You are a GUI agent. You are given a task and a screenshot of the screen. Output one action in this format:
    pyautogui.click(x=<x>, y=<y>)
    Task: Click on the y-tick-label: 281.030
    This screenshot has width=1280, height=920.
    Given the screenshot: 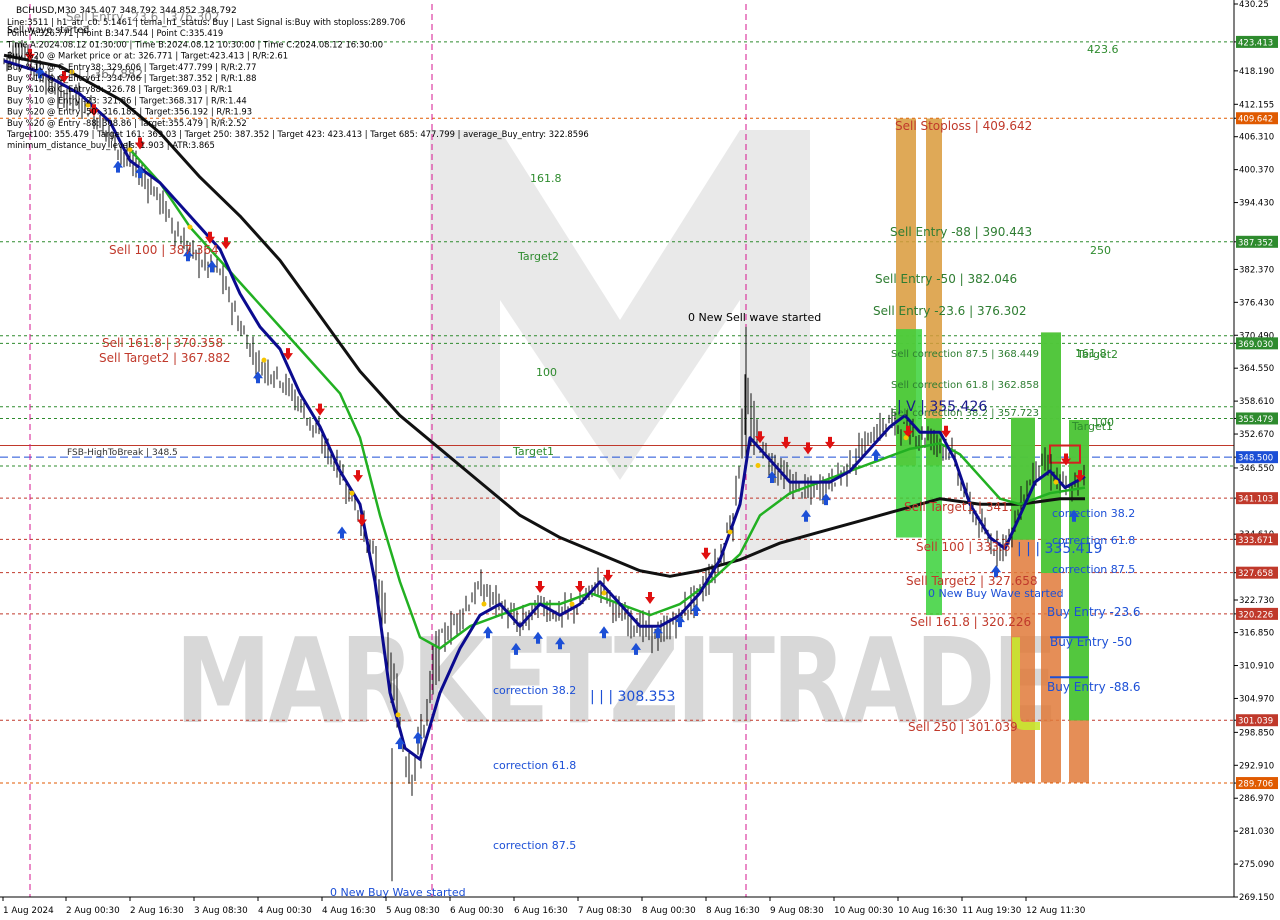 What is the action you would take?
    pyautogui.click(x=1256, y=832)
    